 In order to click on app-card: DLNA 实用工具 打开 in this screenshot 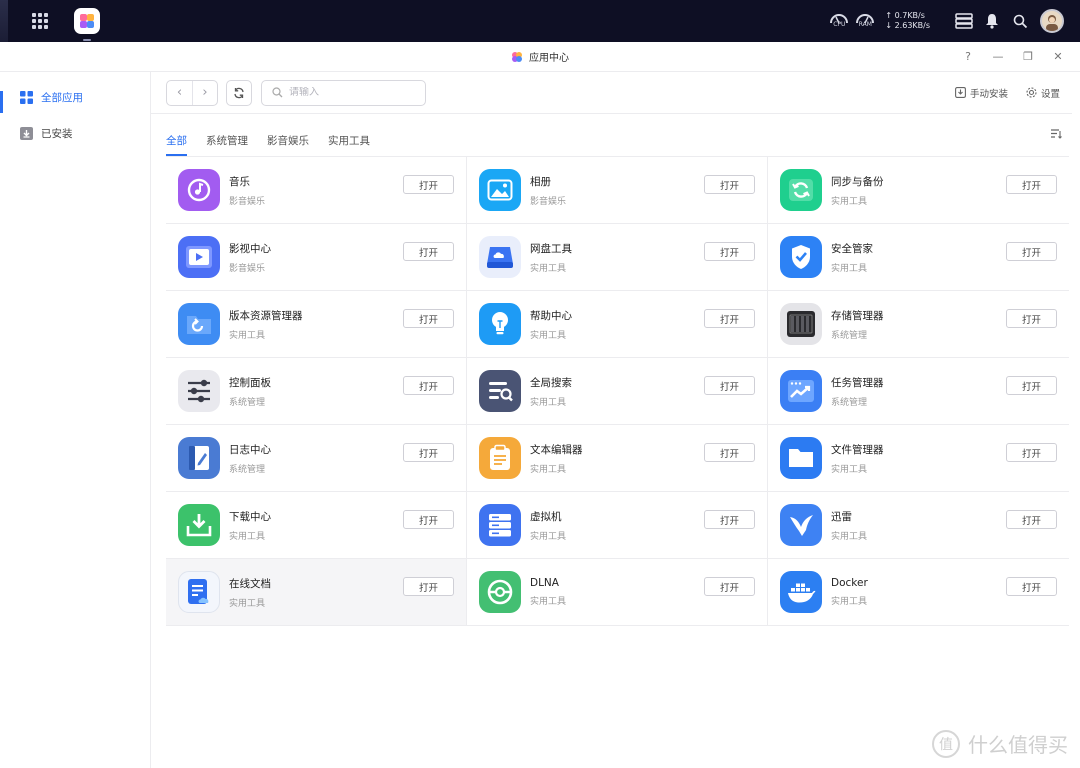, I will do `click(617, 592)`.